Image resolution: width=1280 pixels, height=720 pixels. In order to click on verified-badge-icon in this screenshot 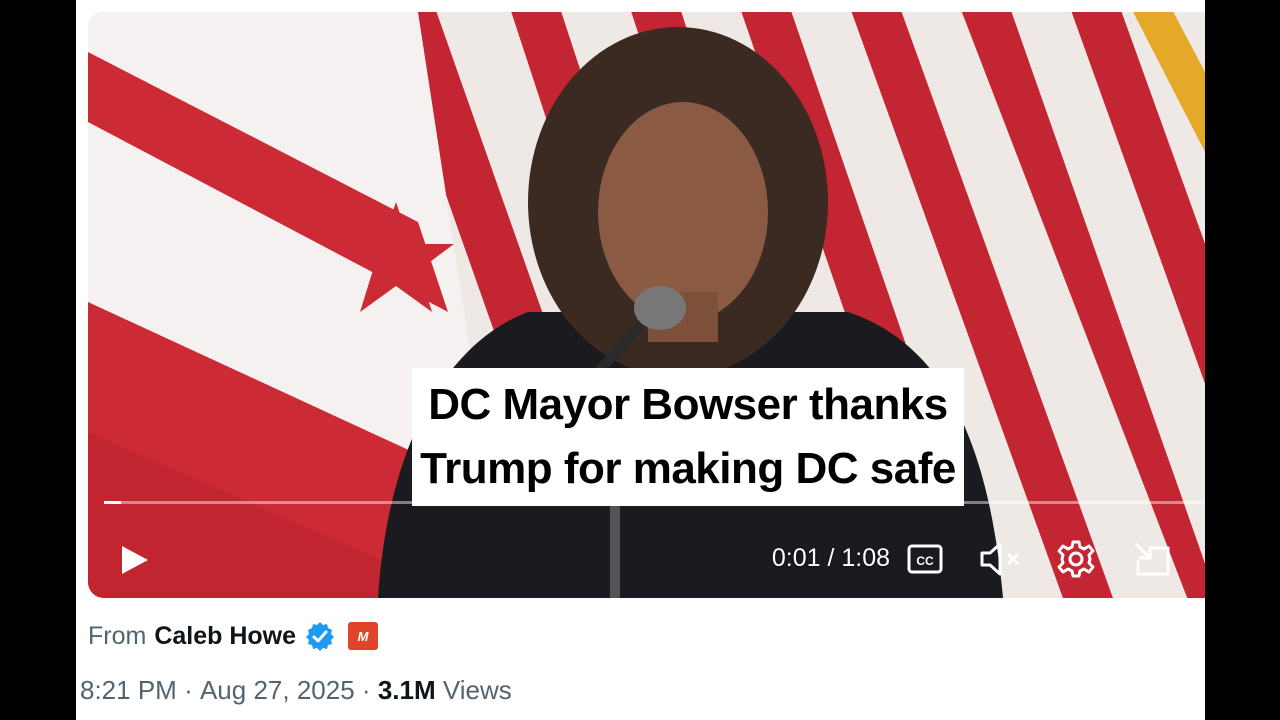, I will do `click(320, 636)`.